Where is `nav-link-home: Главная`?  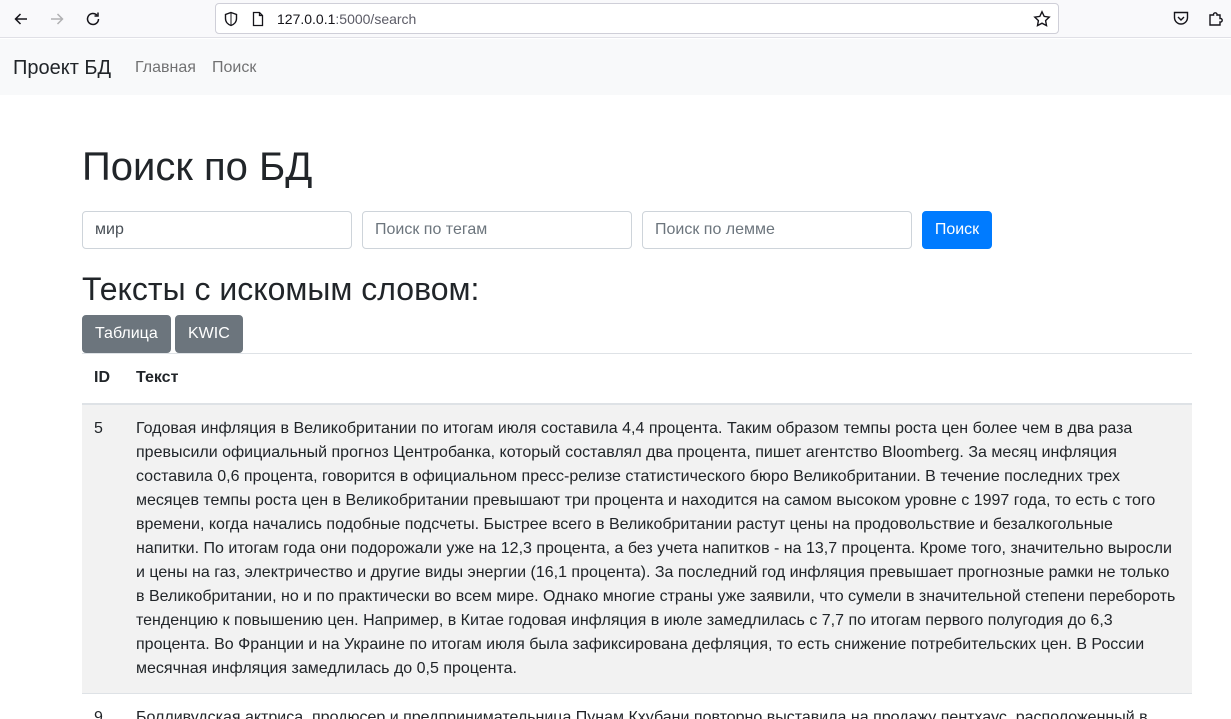 nav-link-home: Главная is located at coordinates (165, 68).